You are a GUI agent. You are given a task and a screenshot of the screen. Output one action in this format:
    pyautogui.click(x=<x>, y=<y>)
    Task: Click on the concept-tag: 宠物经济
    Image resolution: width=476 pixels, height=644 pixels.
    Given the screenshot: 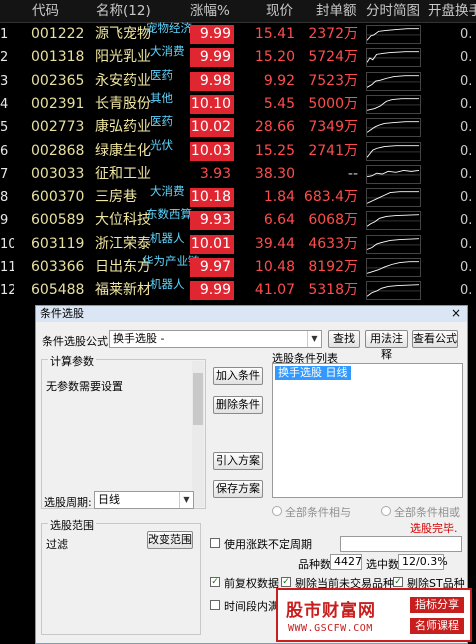 What is the action you would take?
    pyautogui.click(x=169, y=28)
    